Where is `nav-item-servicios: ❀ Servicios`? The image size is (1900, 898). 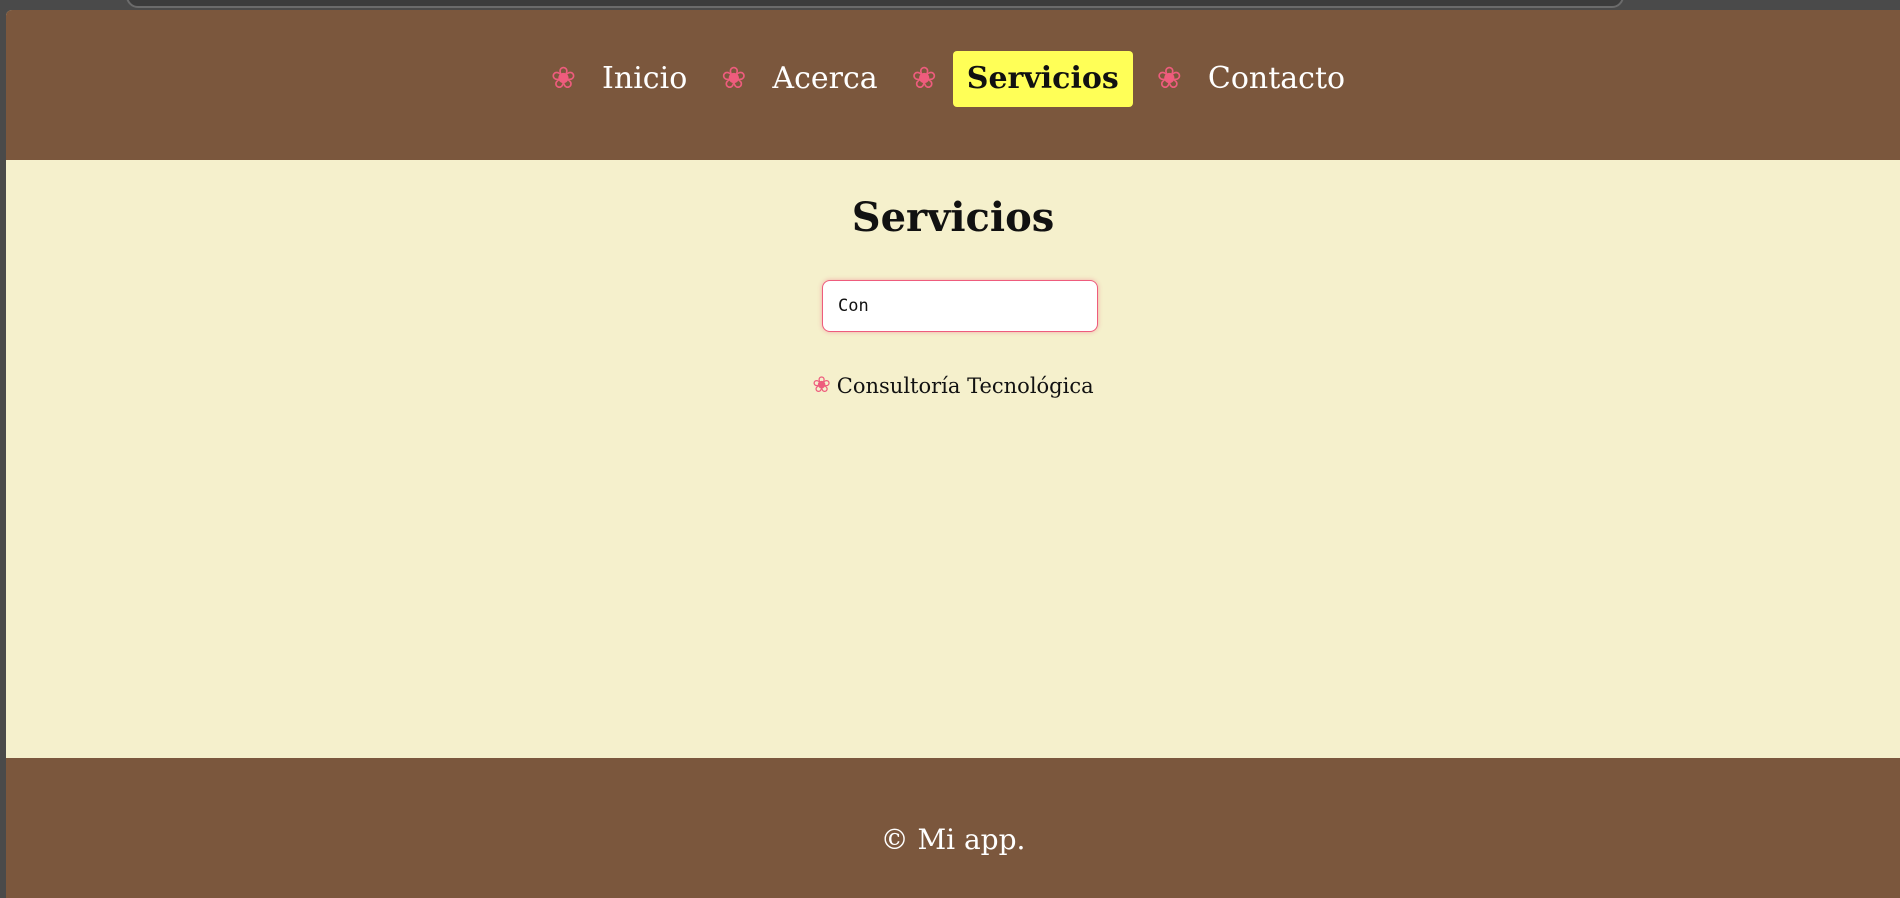
nav-item-servicios: ❀ Servicios is located at coordinates (1022, 79).